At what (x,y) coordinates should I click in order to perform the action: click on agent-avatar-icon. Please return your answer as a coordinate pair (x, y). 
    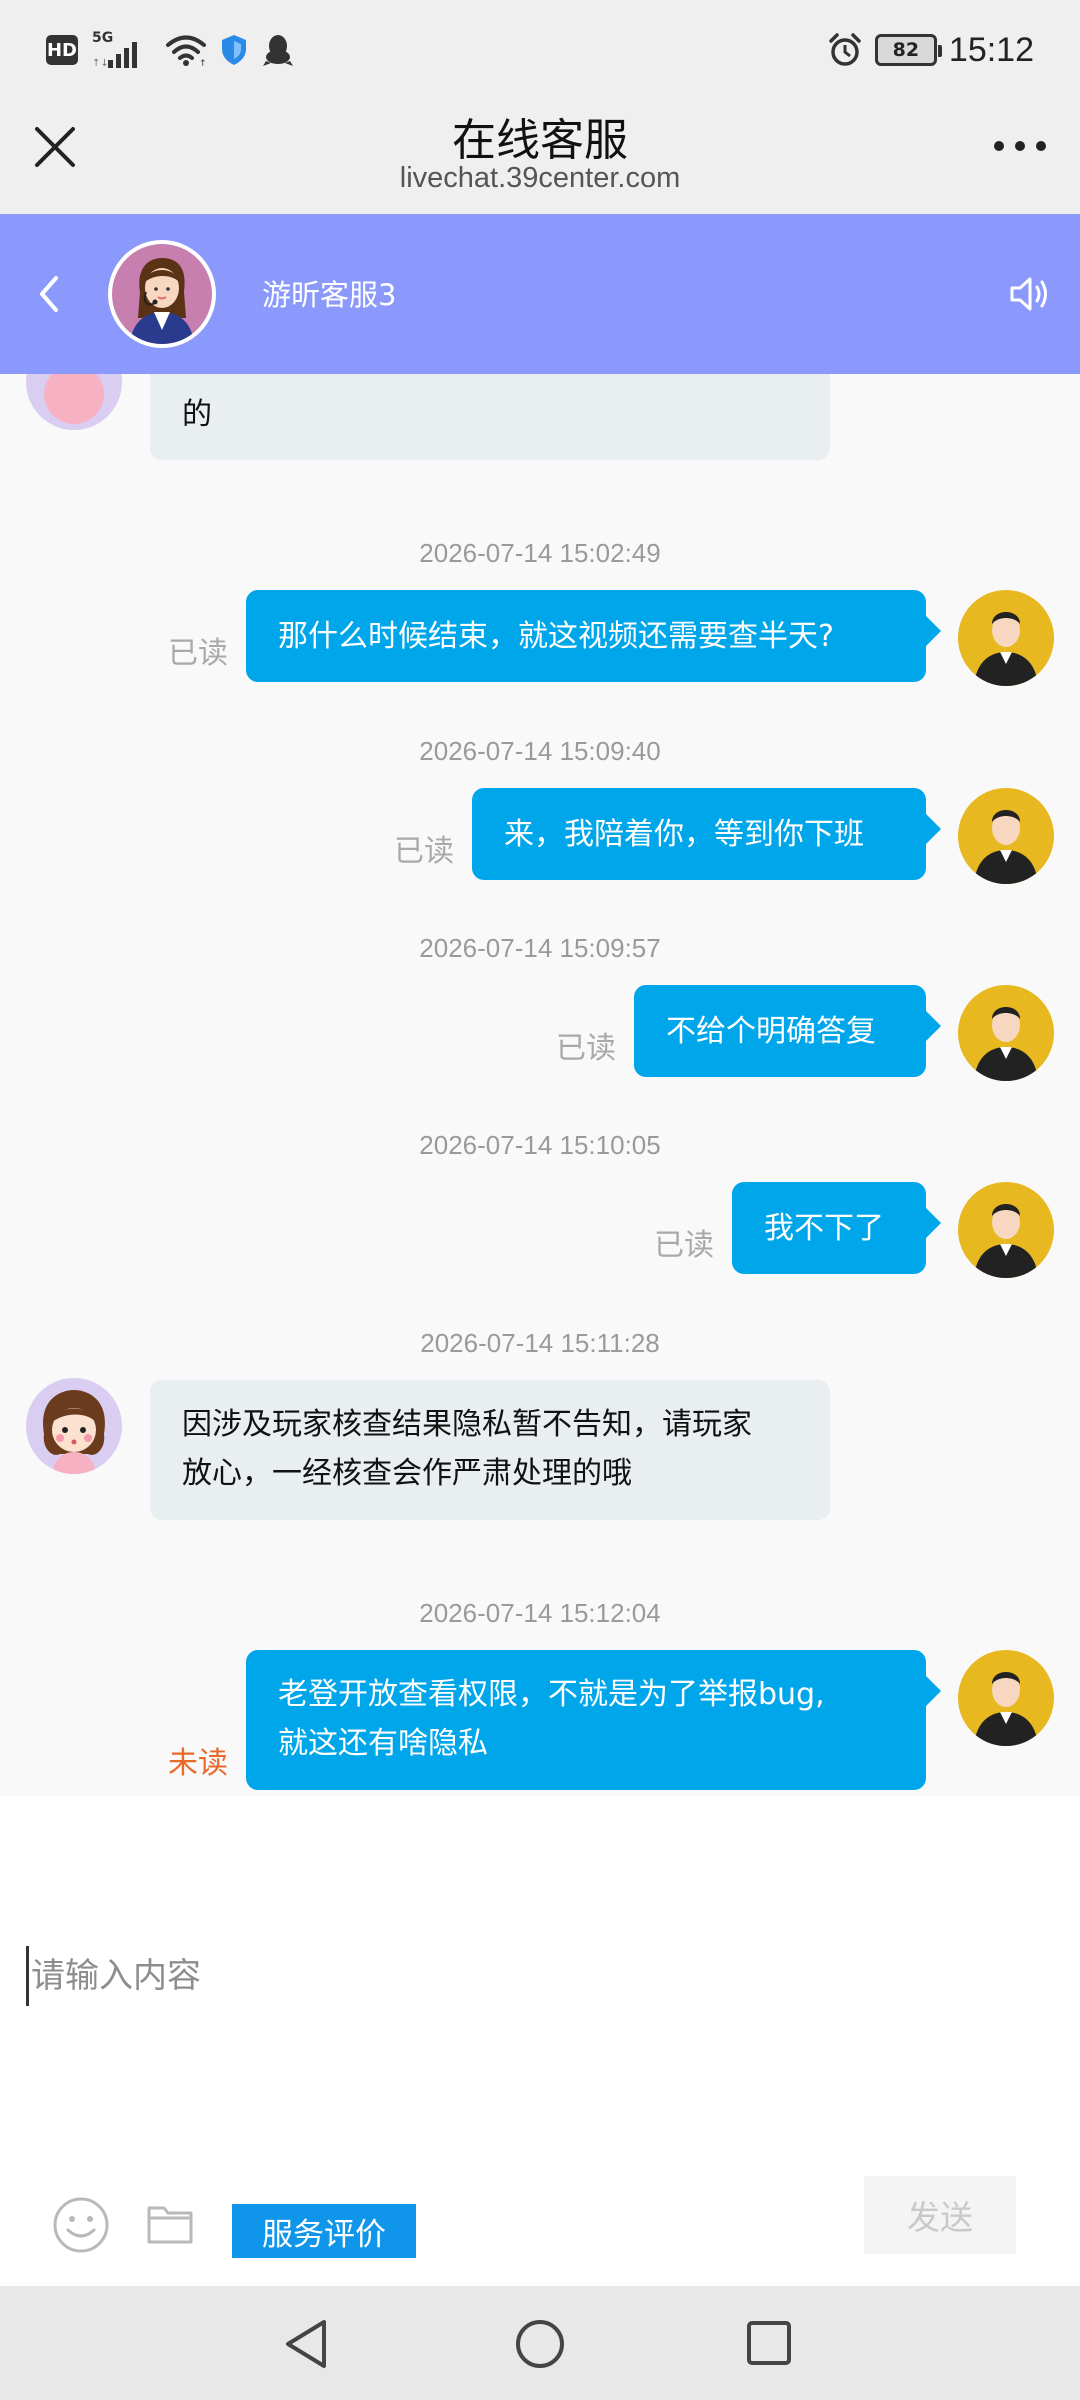
    Looking at the image, I should click on (162, 301).